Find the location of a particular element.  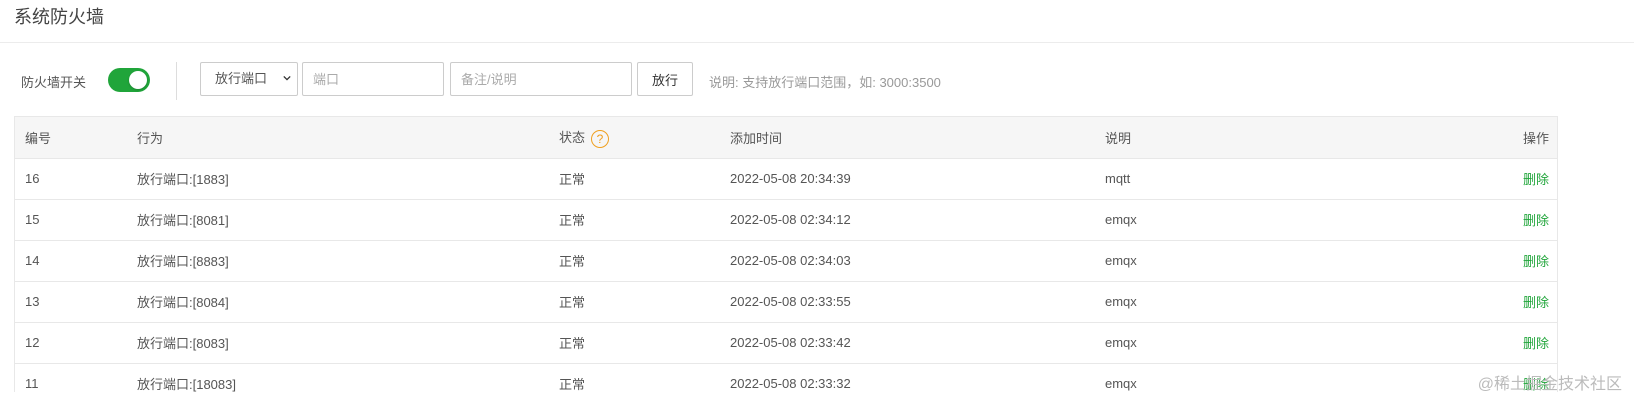

col-header-op: 操作 is located at coordinates (1476, 138).